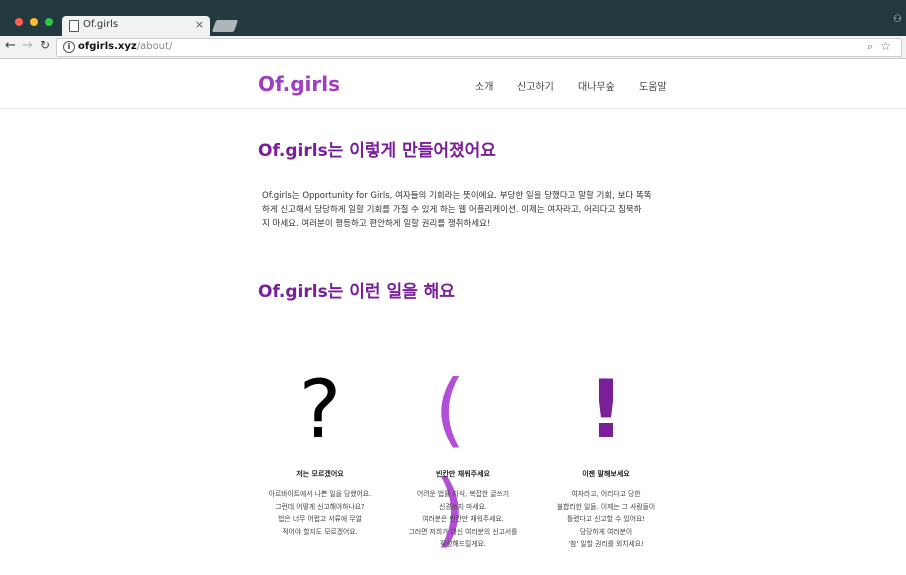  What do you see at coordinates (596, 85) in the screenshot?
I see `nav-bamboo-forest: 대나무숲` at bounding box center [596, 85].